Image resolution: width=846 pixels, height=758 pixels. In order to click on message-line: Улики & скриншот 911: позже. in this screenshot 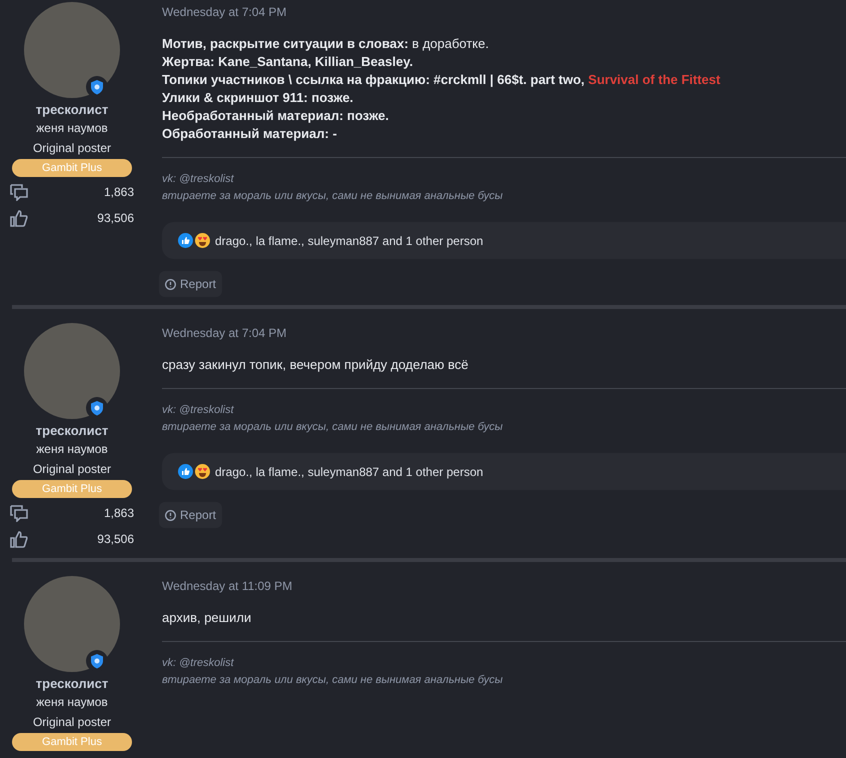, I will do `click(258, 98)`.